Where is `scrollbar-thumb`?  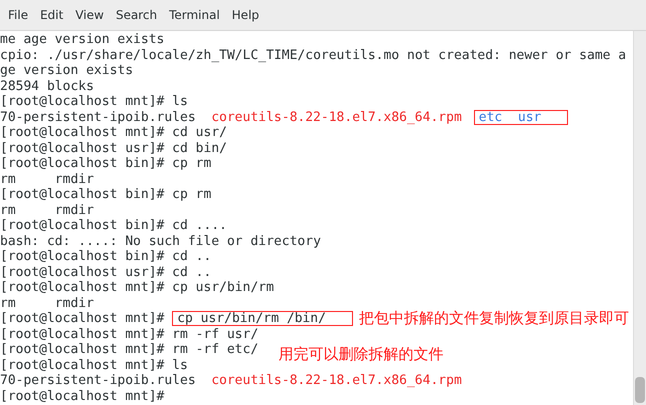 scrollbar-thumb is located at coordinates (640, 390).